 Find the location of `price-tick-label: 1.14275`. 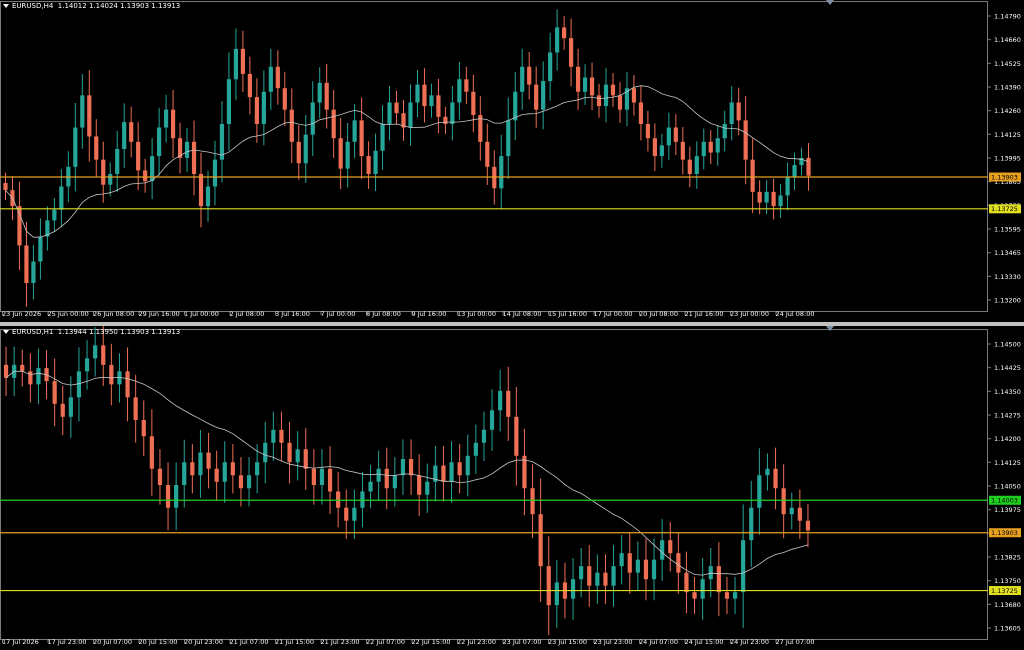

price-tick-label: 1.14275 is located at coordinates (1007, 416).